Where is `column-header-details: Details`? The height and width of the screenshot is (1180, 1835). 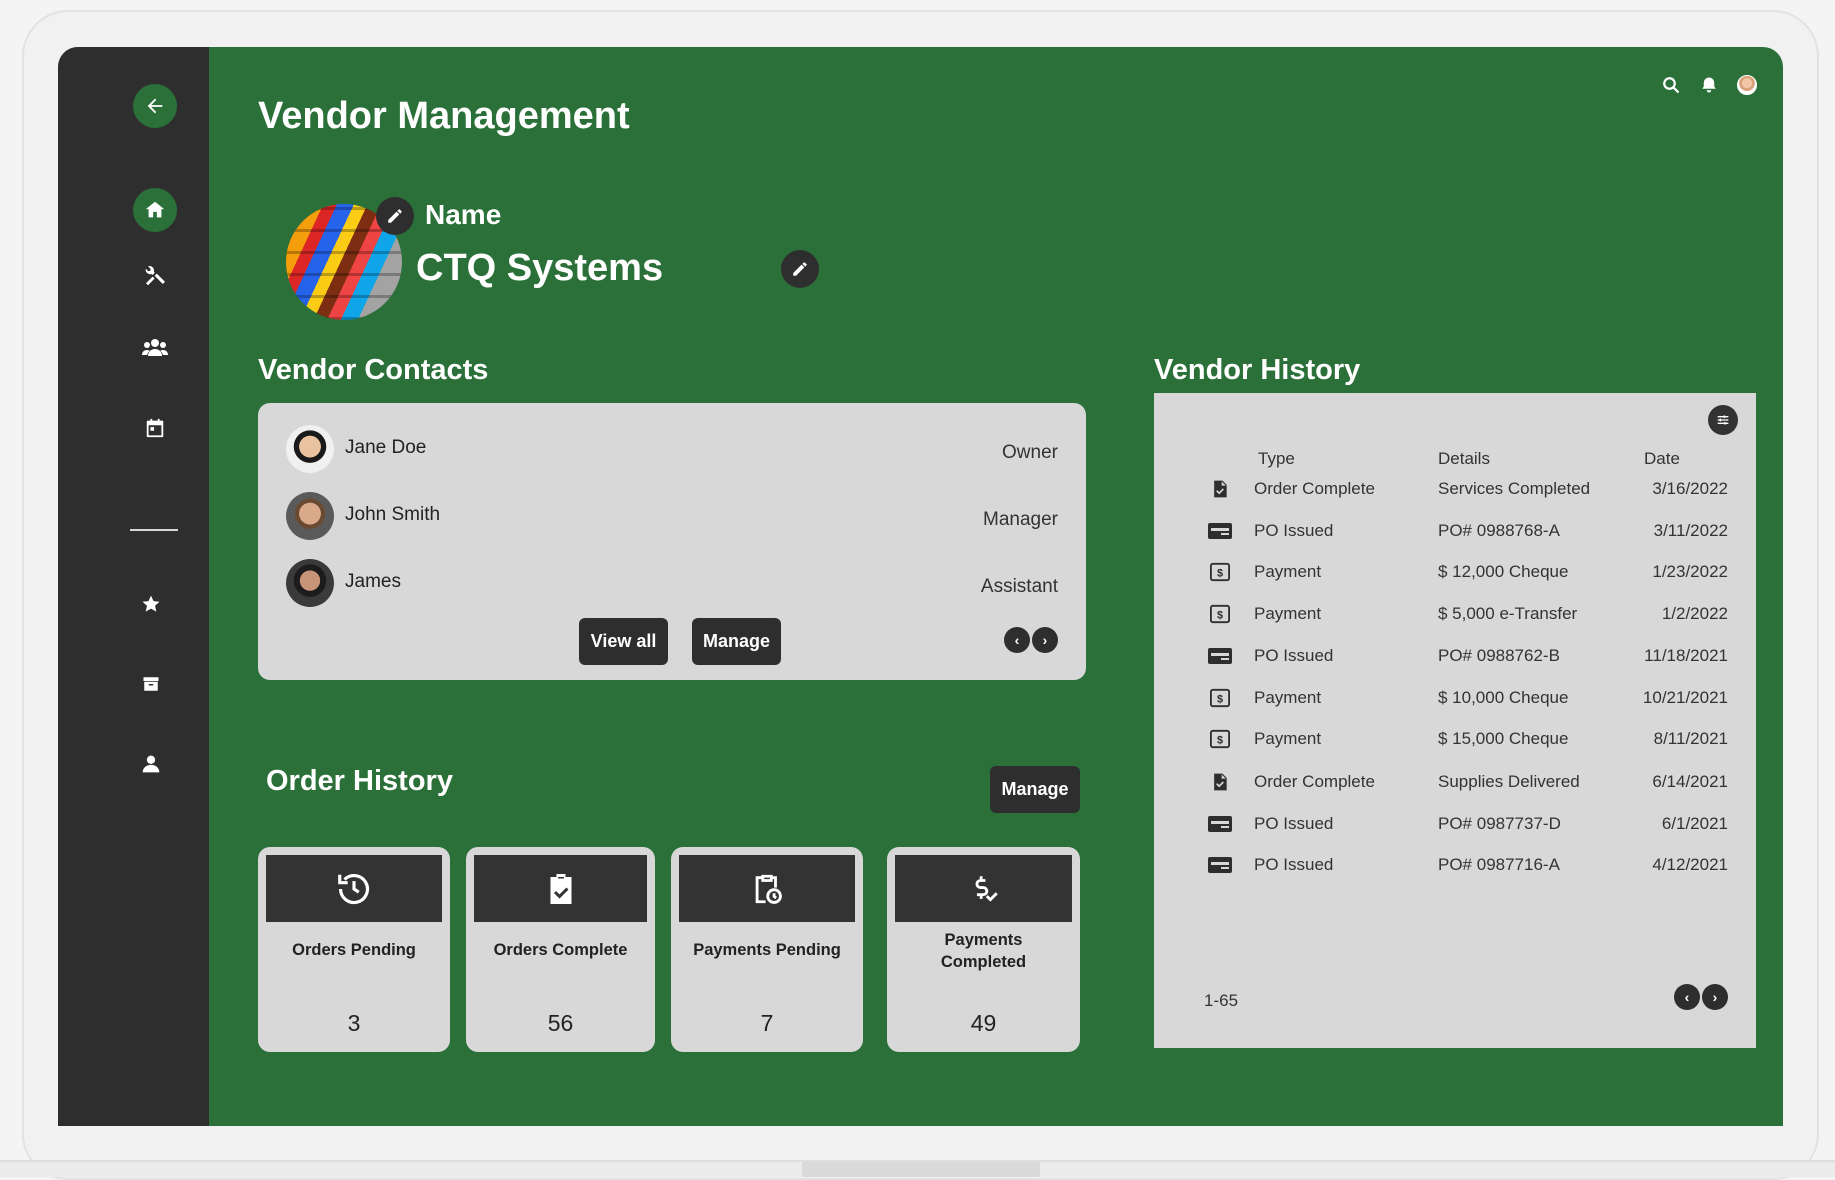 column-header-details: Details is located at coordinates (1464, 458).